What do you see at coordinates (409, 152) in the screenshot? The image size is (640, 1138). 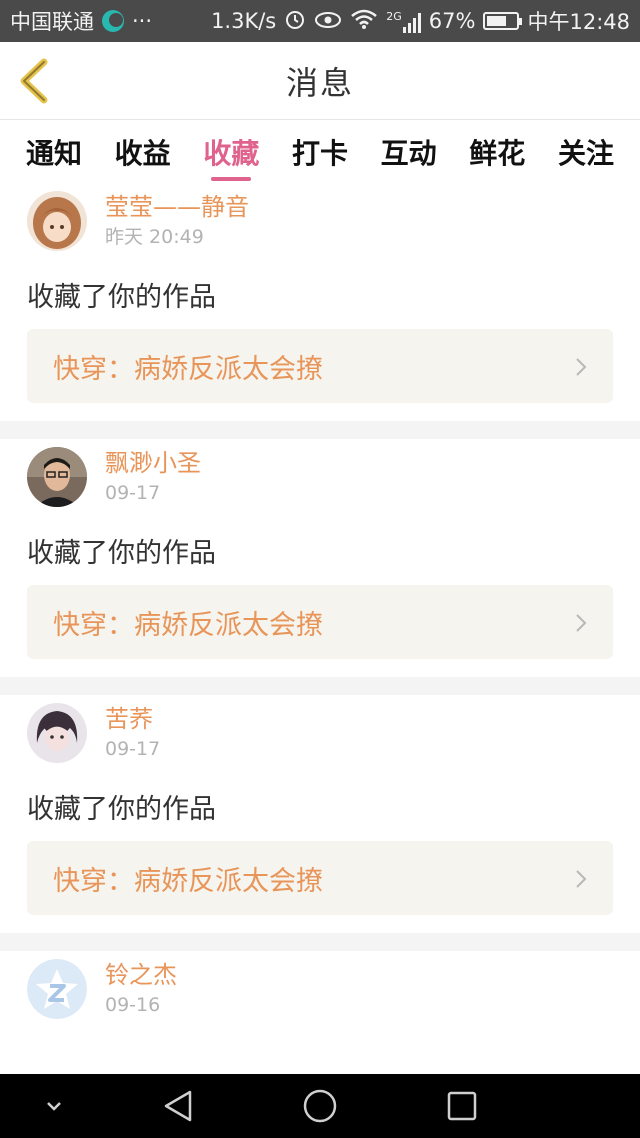 I see `tab-interactions: 互动` at bounding box center [409, 152].